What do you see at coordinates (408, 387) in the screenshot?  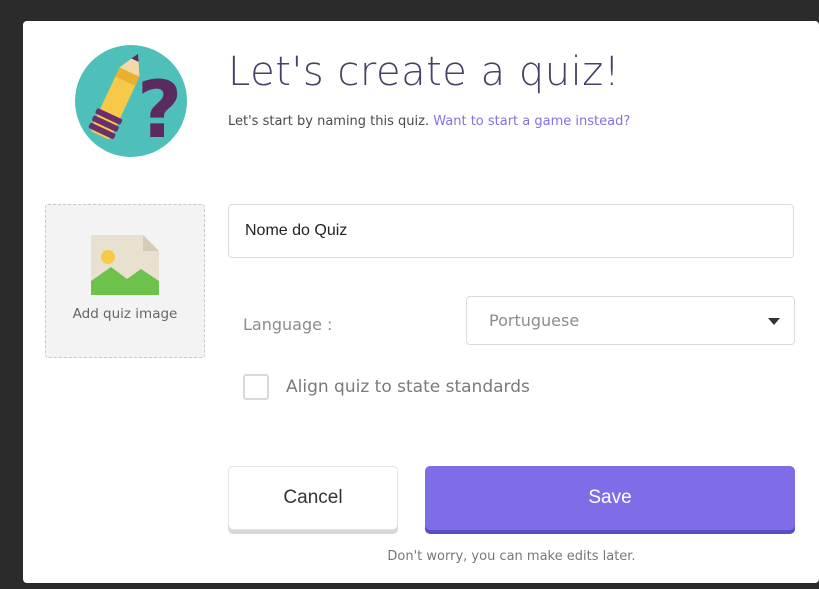 I see `standards-checkbox-label: Align quiz to state standards` at bounding box center [408, 387].